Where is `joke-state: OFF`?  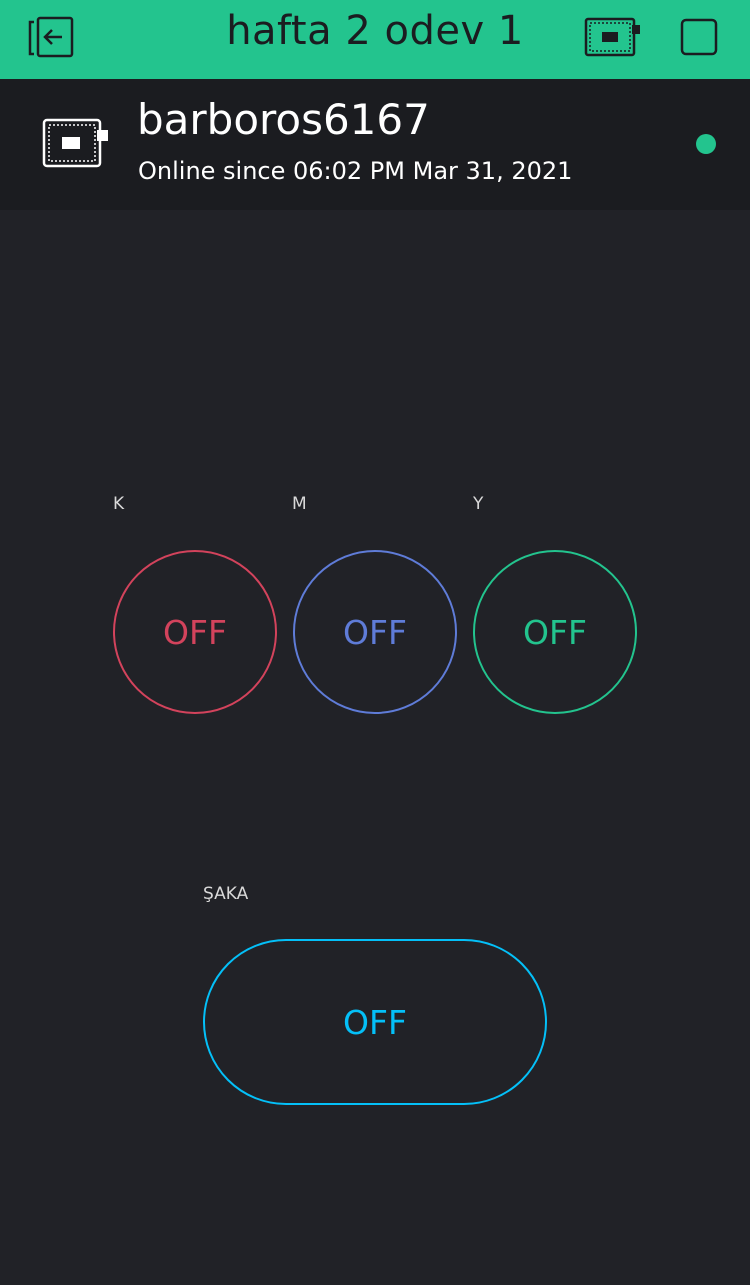 joke-state: OFF is located at coordinates (375, 1022).